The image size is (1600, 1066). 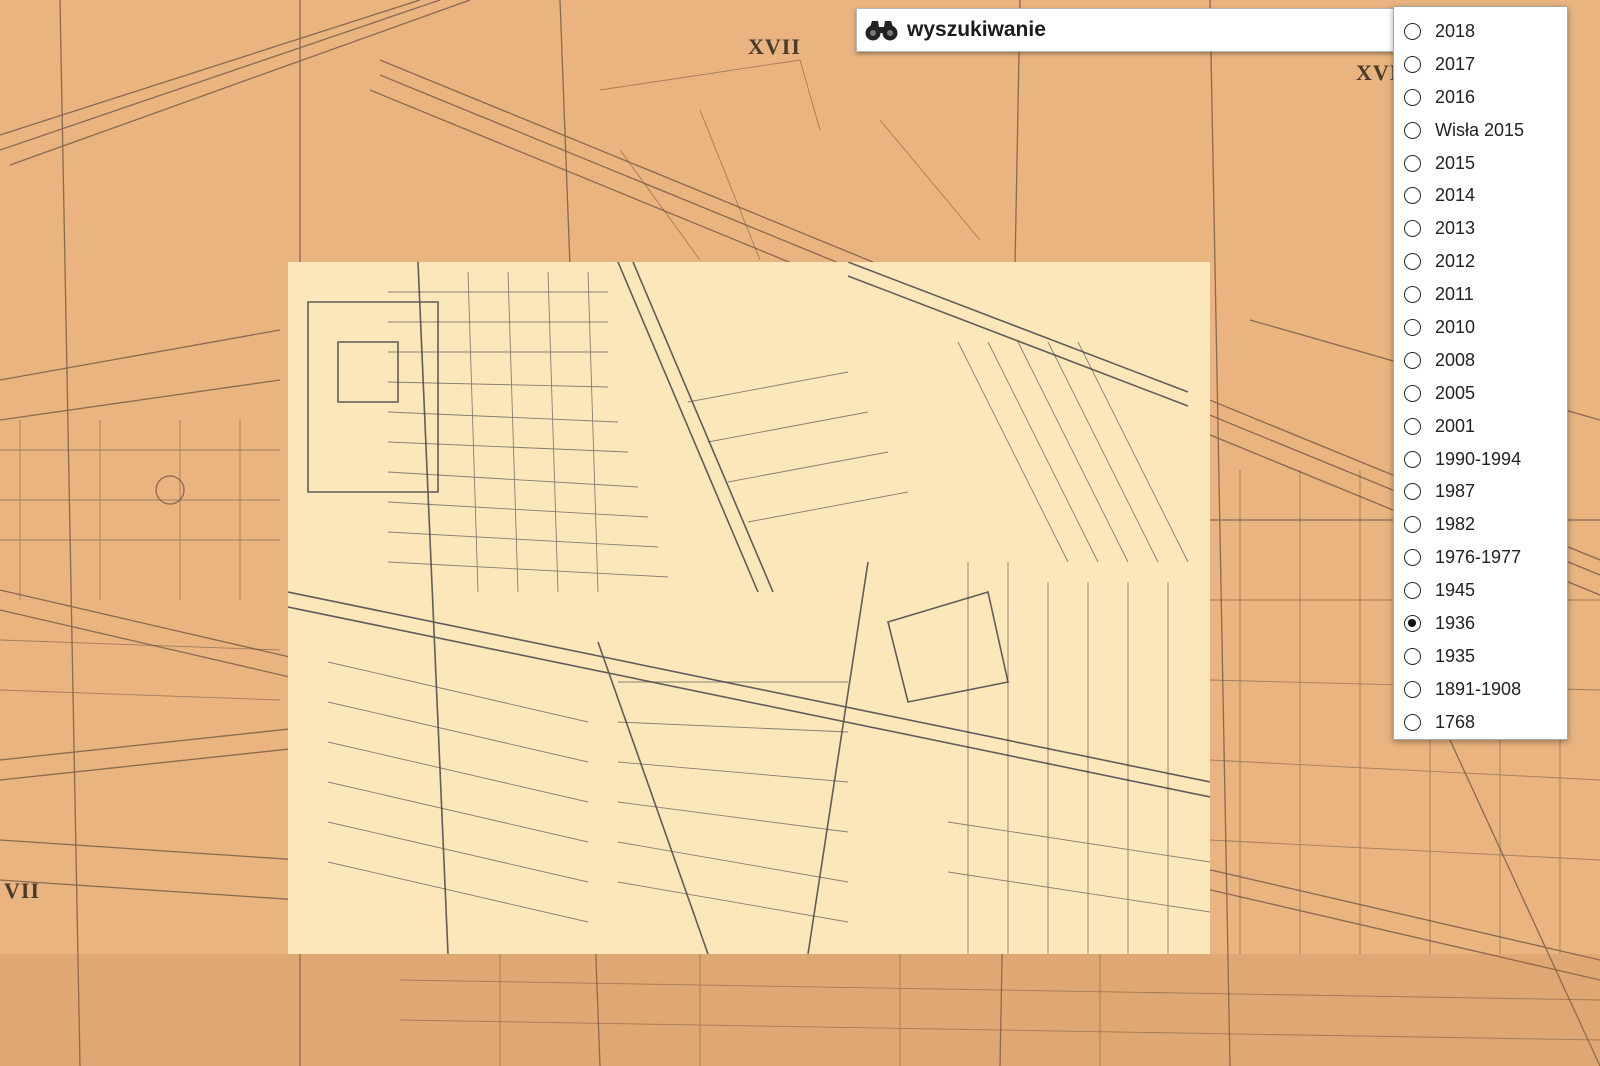 What do you see at coordinates (1455, 491) in the screenshot?
I see `year-option-label: 1987` at bounding box center [1455, 491].